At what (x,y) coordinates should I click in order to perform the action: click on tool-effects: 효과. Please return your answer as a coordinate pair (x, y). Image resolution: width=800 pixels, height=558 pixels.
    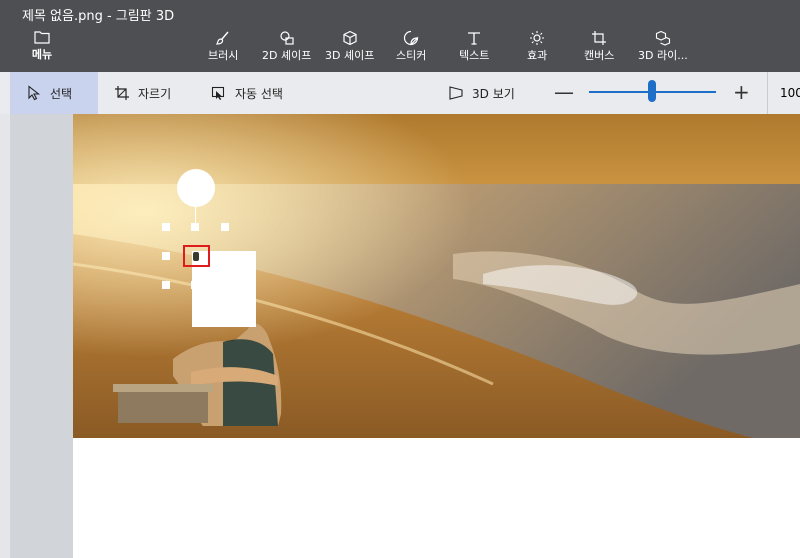
    Looking at the image, I should click on (537, 50).